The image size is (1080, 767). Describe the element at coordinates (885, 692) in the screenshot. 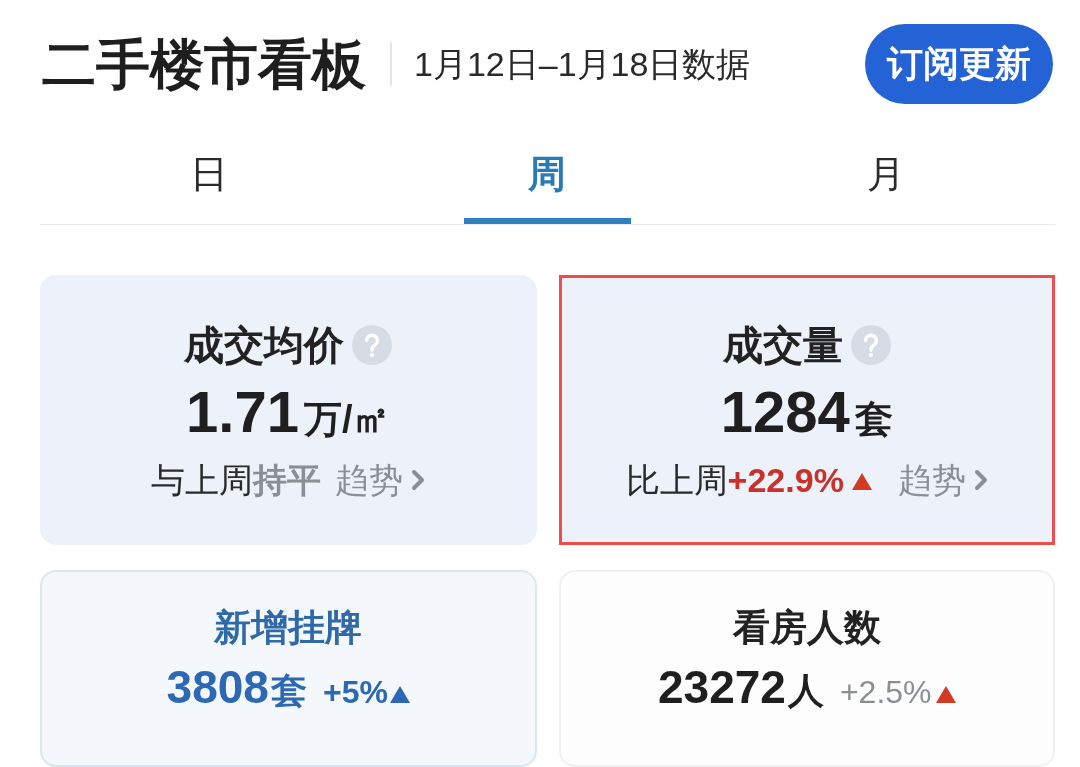

I see `change-value: +2.5%` at that location.